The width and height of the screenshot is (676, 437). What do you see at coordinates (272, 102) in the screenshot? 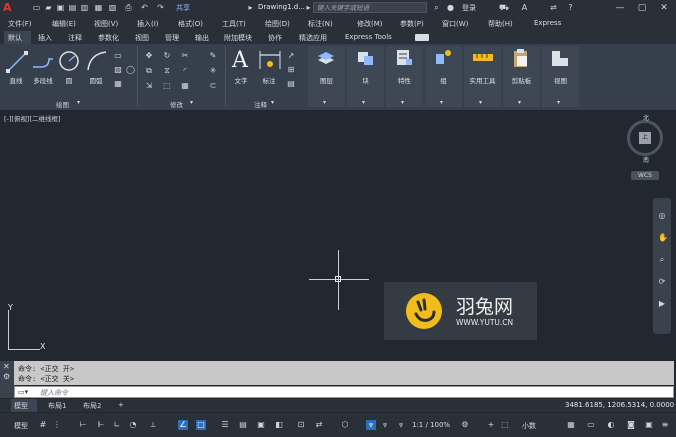
I see `annotation-panel-dropdown-icon: ▾` at bounding box center [272, 102].